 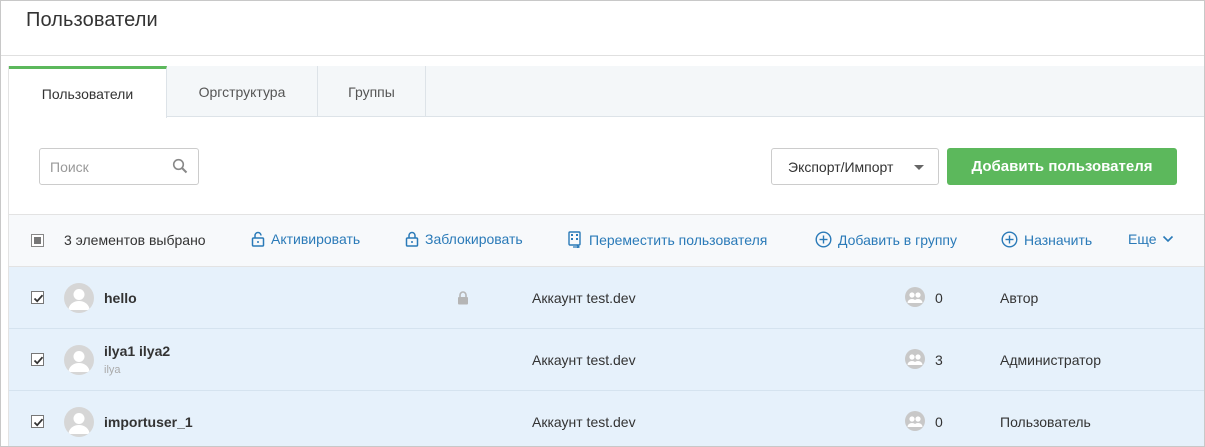 I want to click on table-row: hello Аккаунт test.dev 0 Автор, so click(x=606, y=298).